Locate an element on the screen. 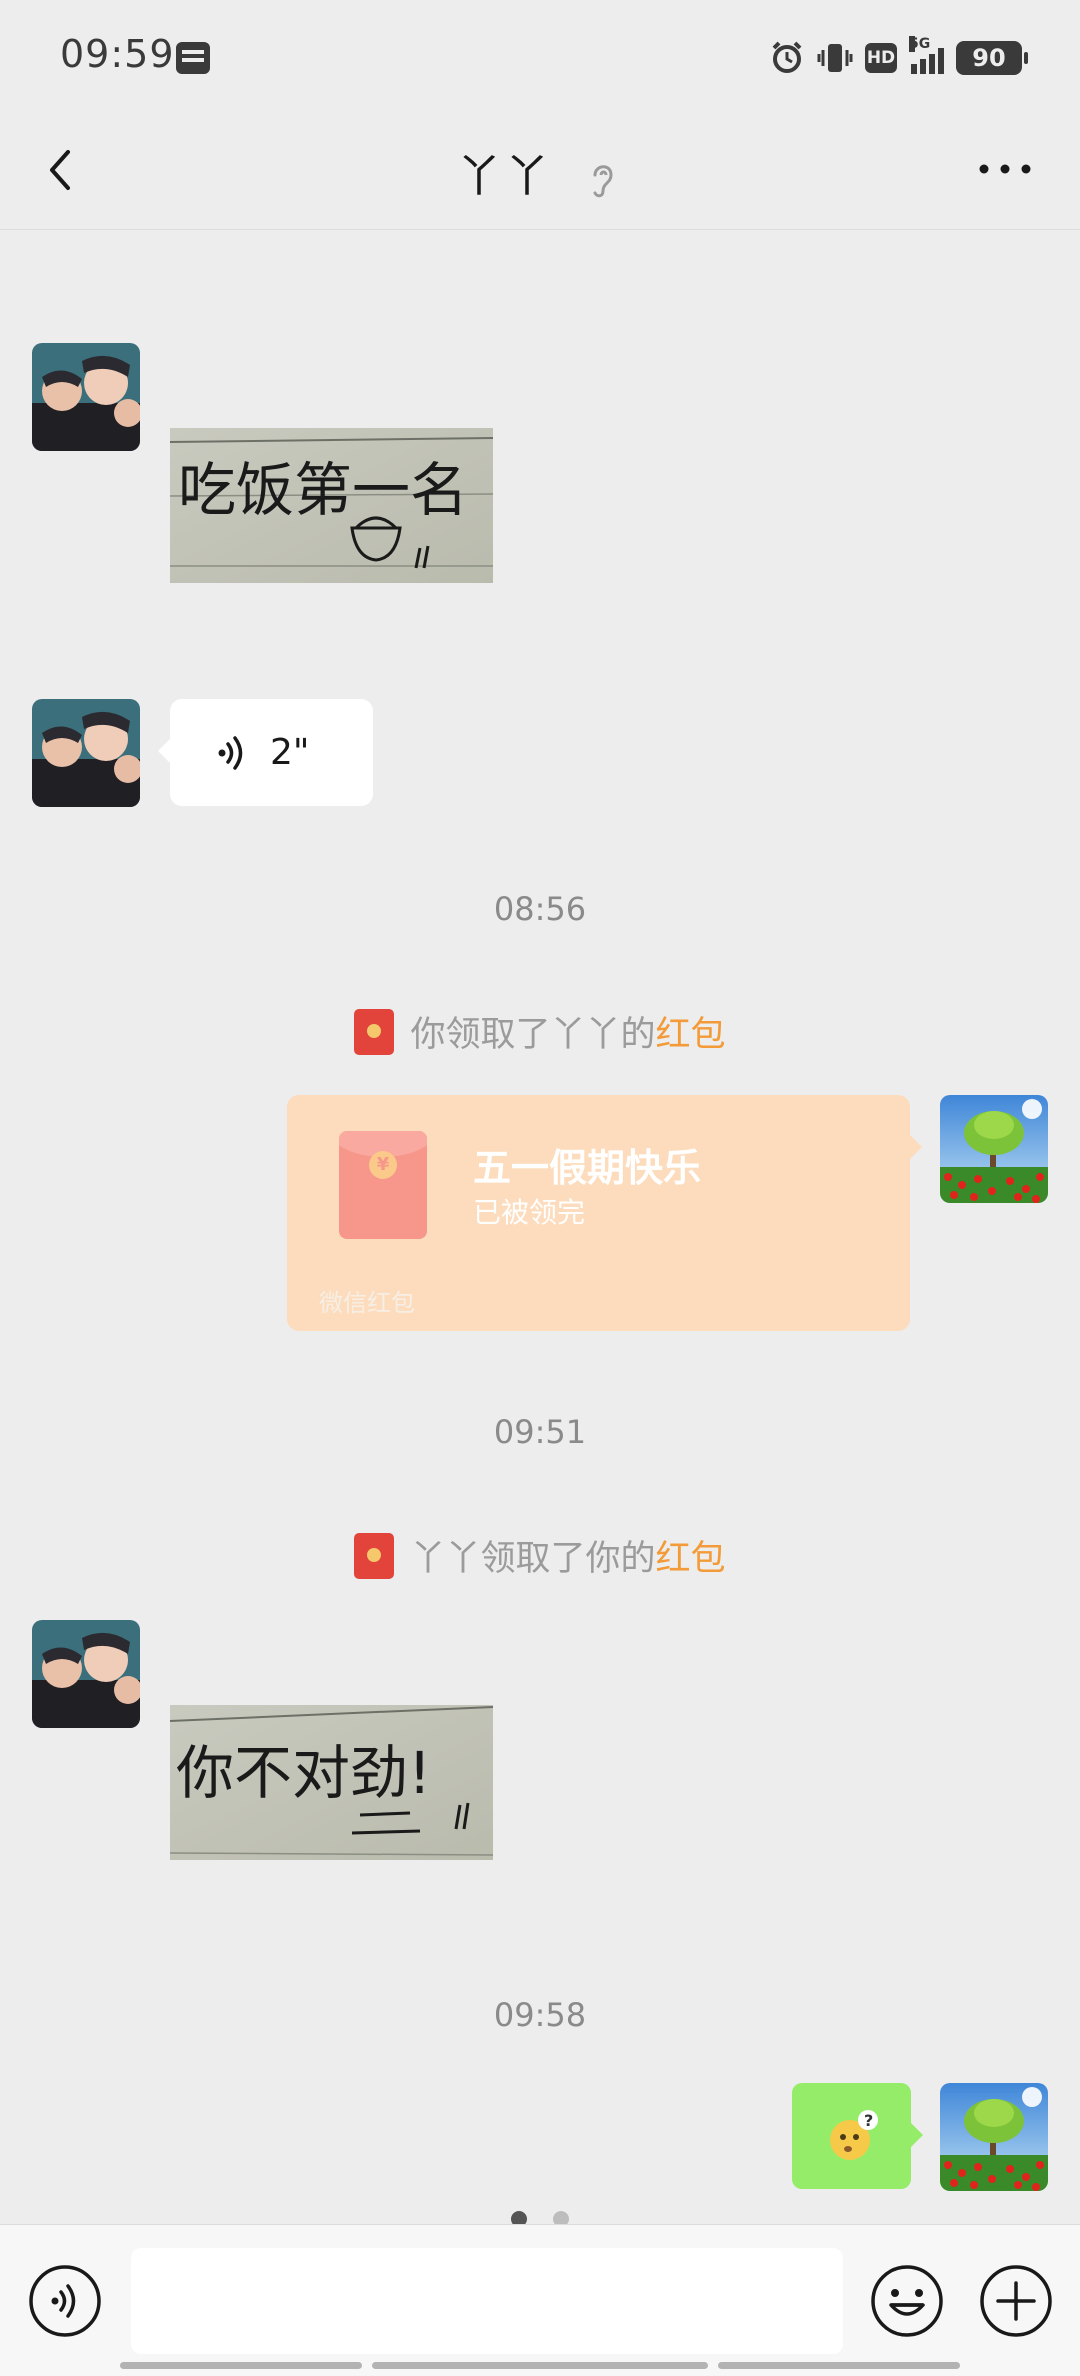 The width and height of the screenshot is (1080, 2376). more-icon is located at coordinates (1005, 169).